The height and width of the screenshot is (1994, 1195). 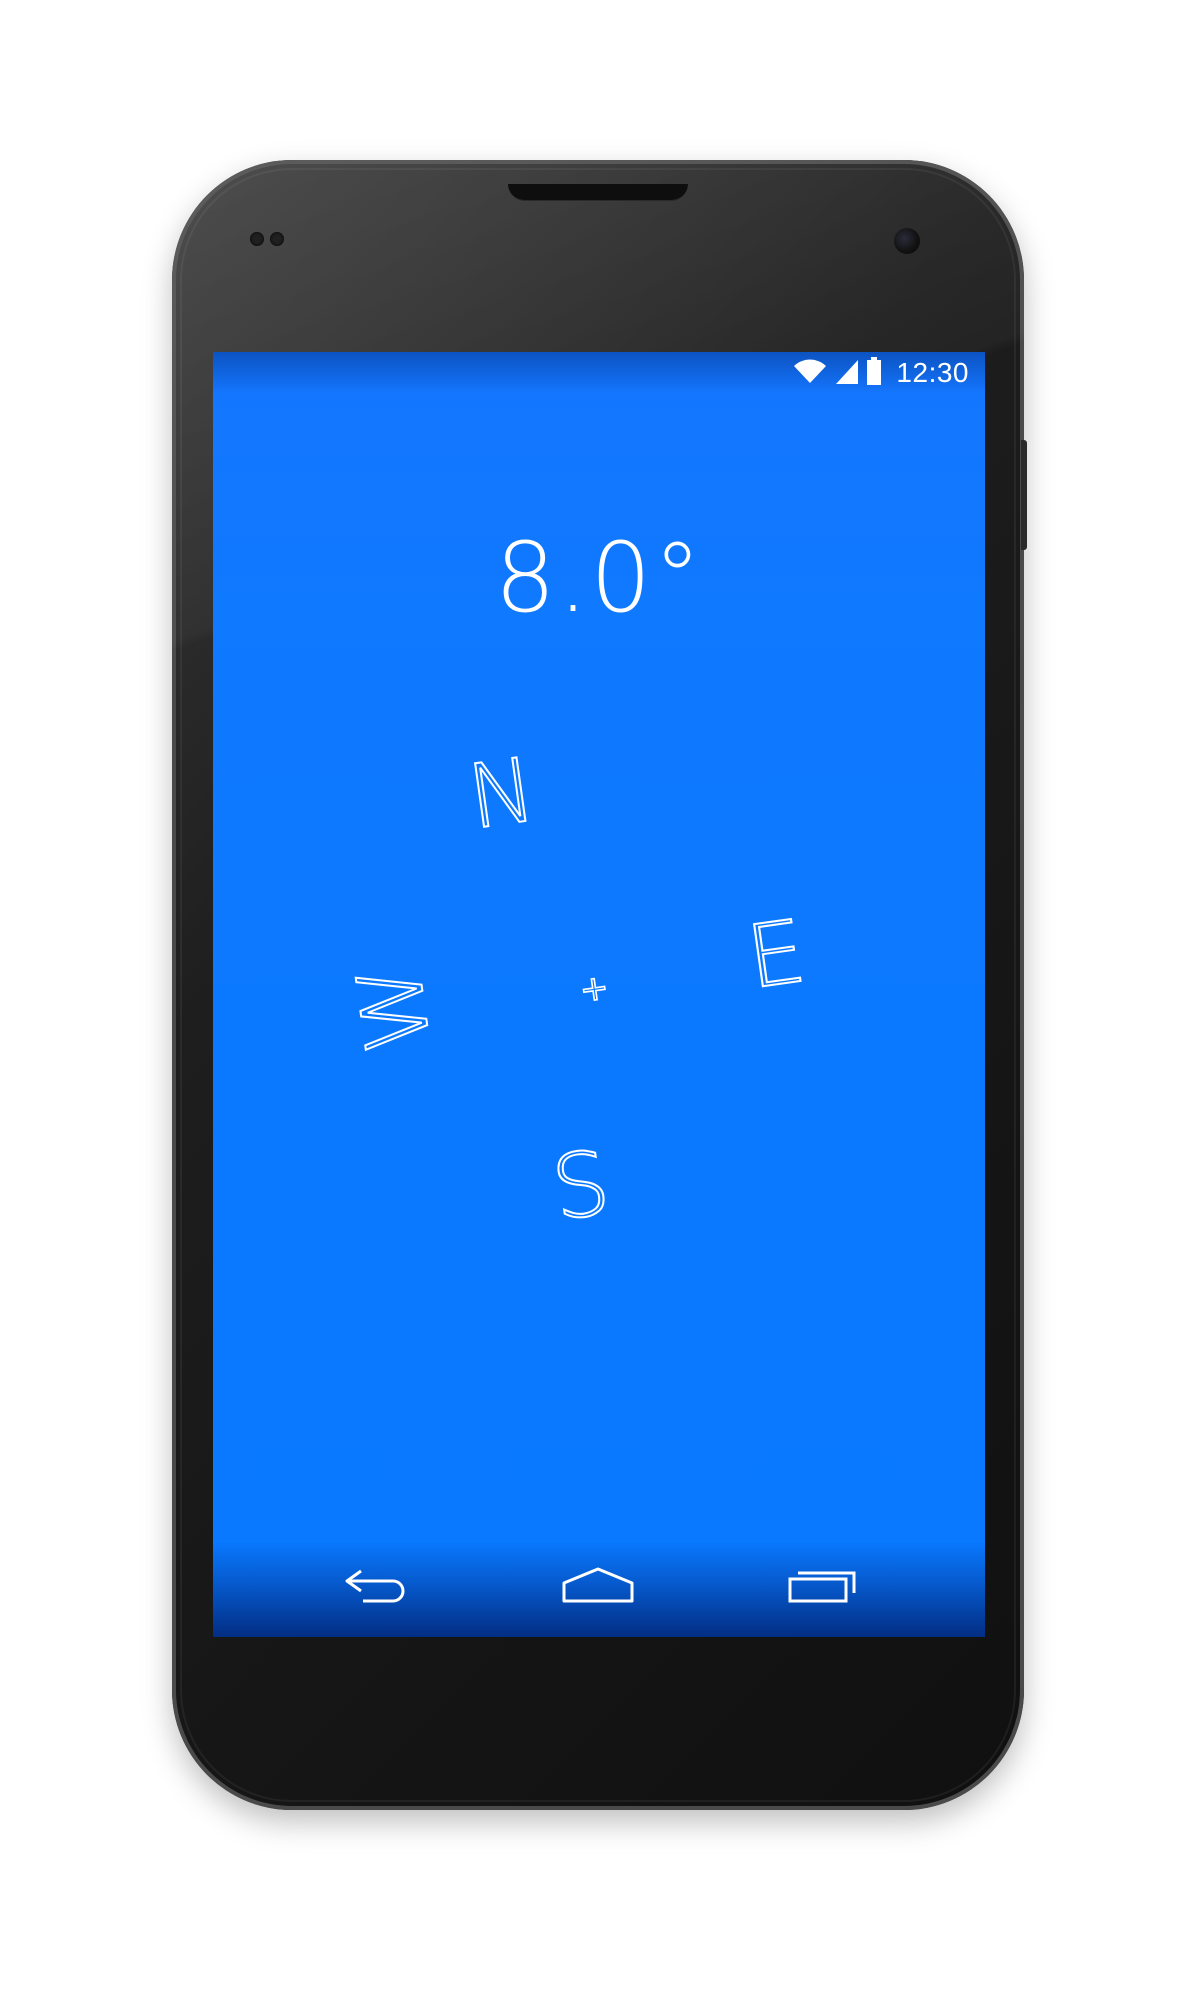 I want to click on power-button, so click(x=1024, y=495).